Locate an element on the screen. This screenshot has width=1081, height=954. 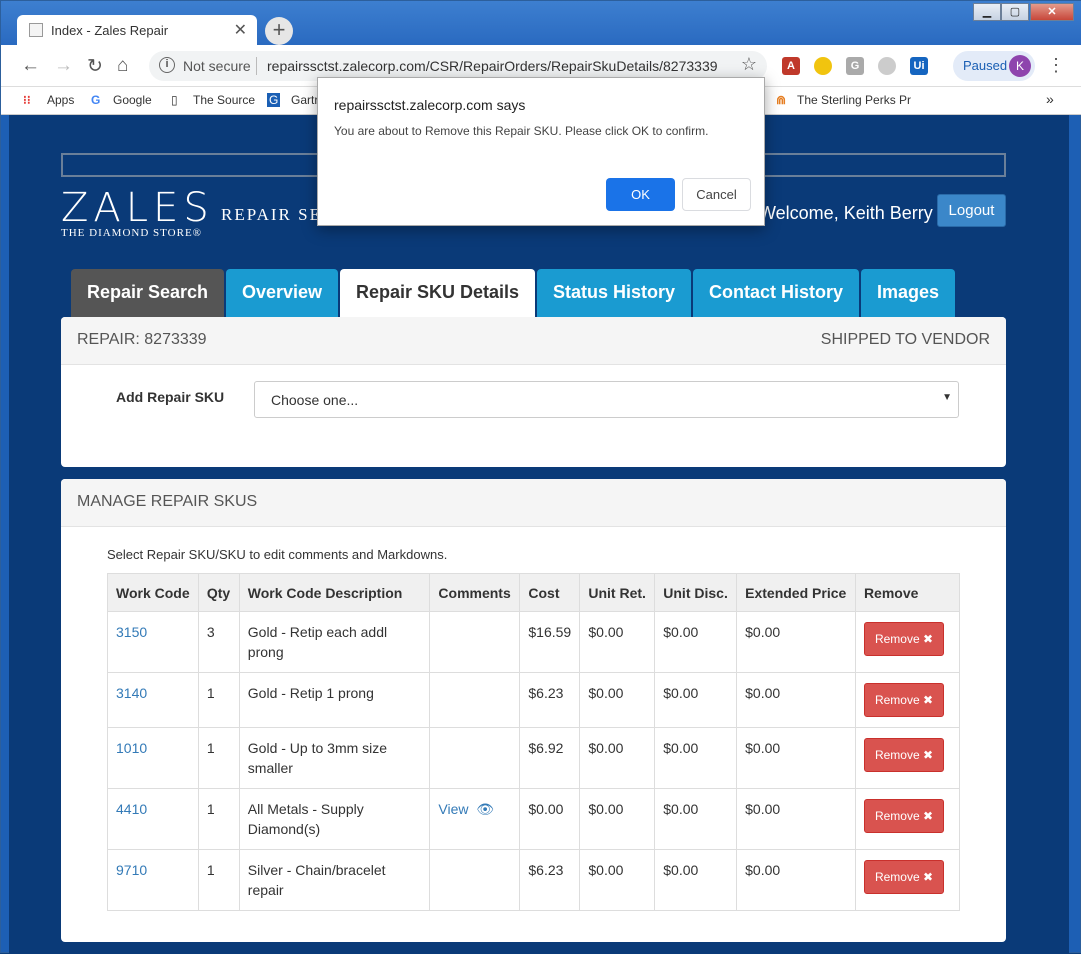
apps-icon: ⁝⁝ is located at coordinates (27, 100).